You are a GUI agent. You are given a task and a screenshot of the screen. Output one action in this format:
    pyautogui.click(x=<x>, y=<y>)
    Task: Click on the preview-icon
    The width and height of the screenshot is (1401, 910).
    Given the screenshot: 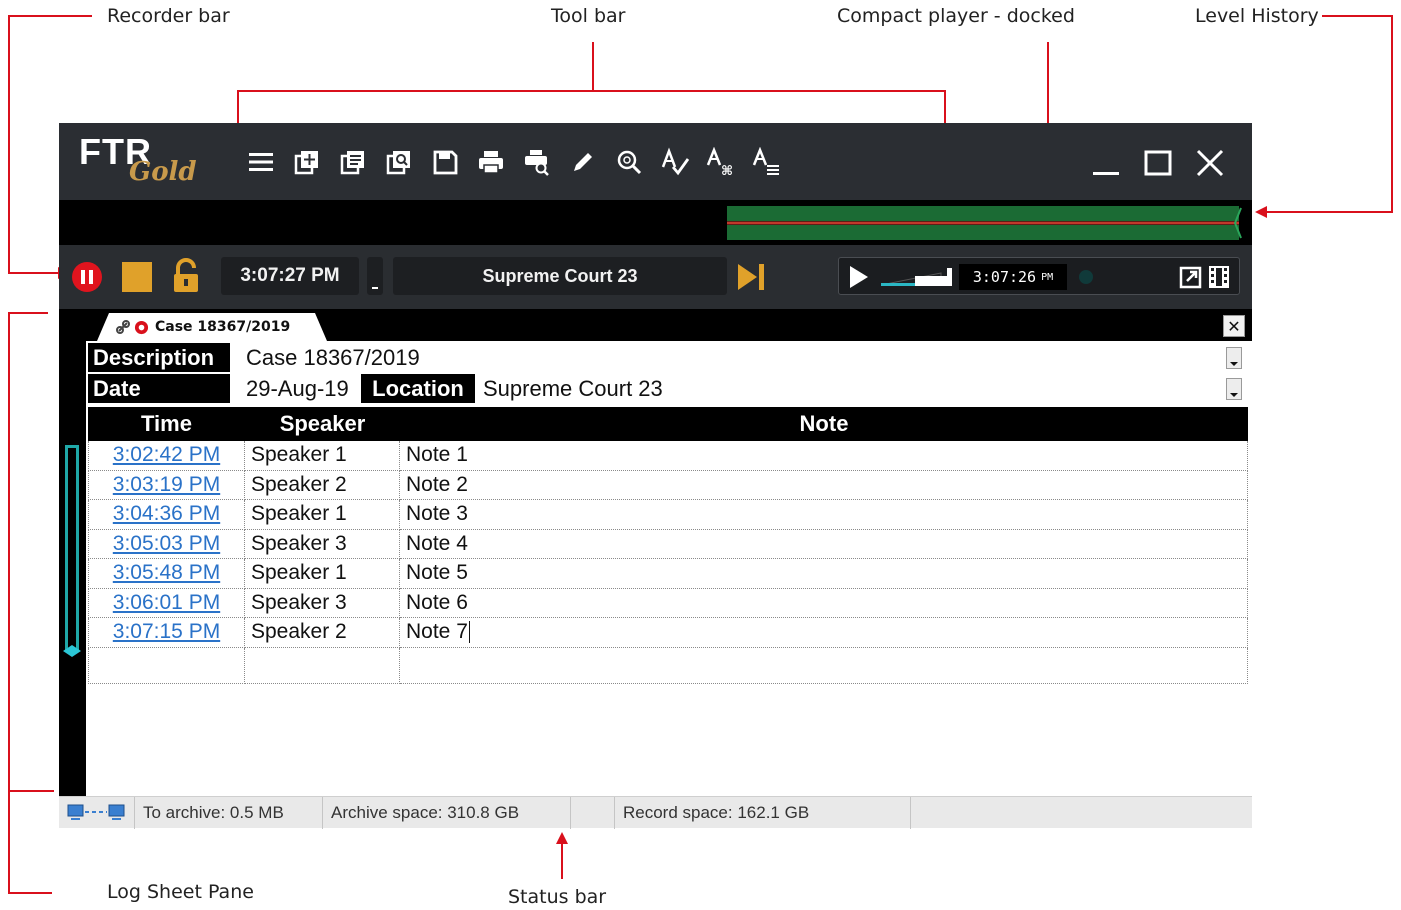 What is the action you would take?
    pyautogui.click(x=399, y=162)
    